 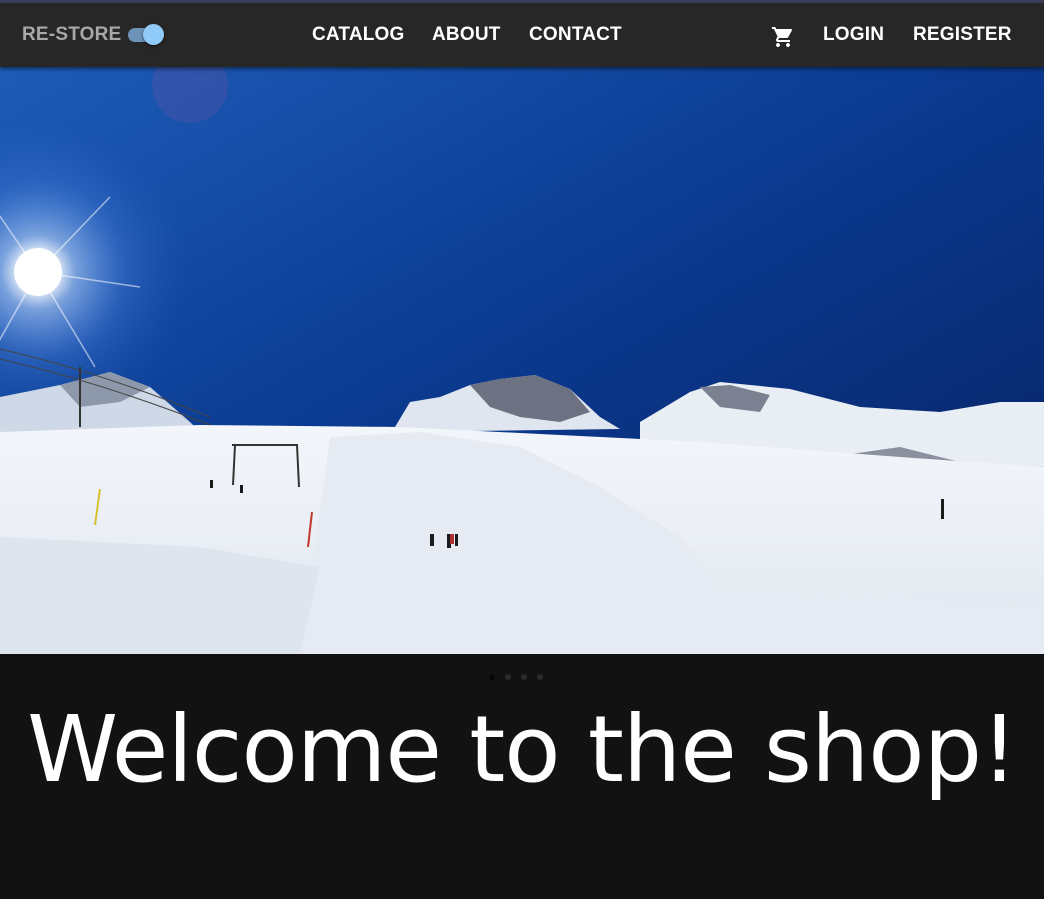 I want to click on brand-logo-text: RE-STORE, so click(x=71, y=35).